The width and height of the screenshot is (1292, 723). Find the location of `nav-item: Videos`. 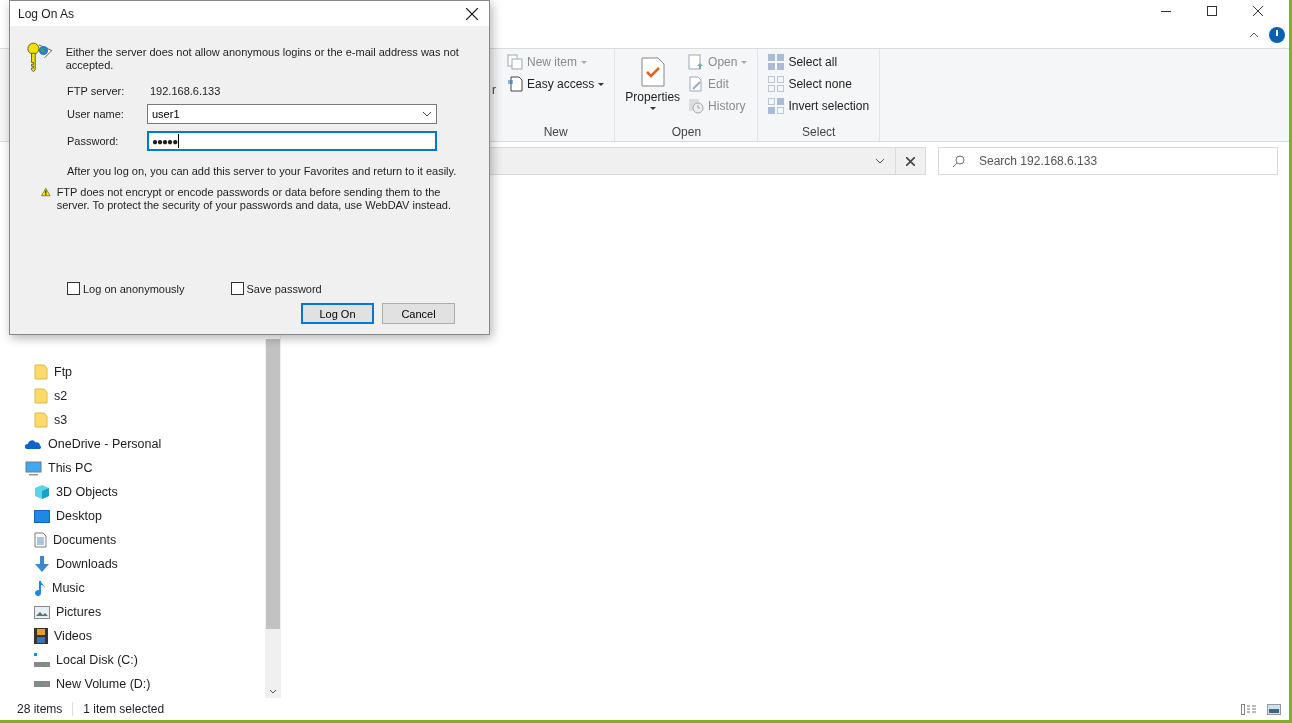

nav-item: Videos is located at coordinates (132, 636).